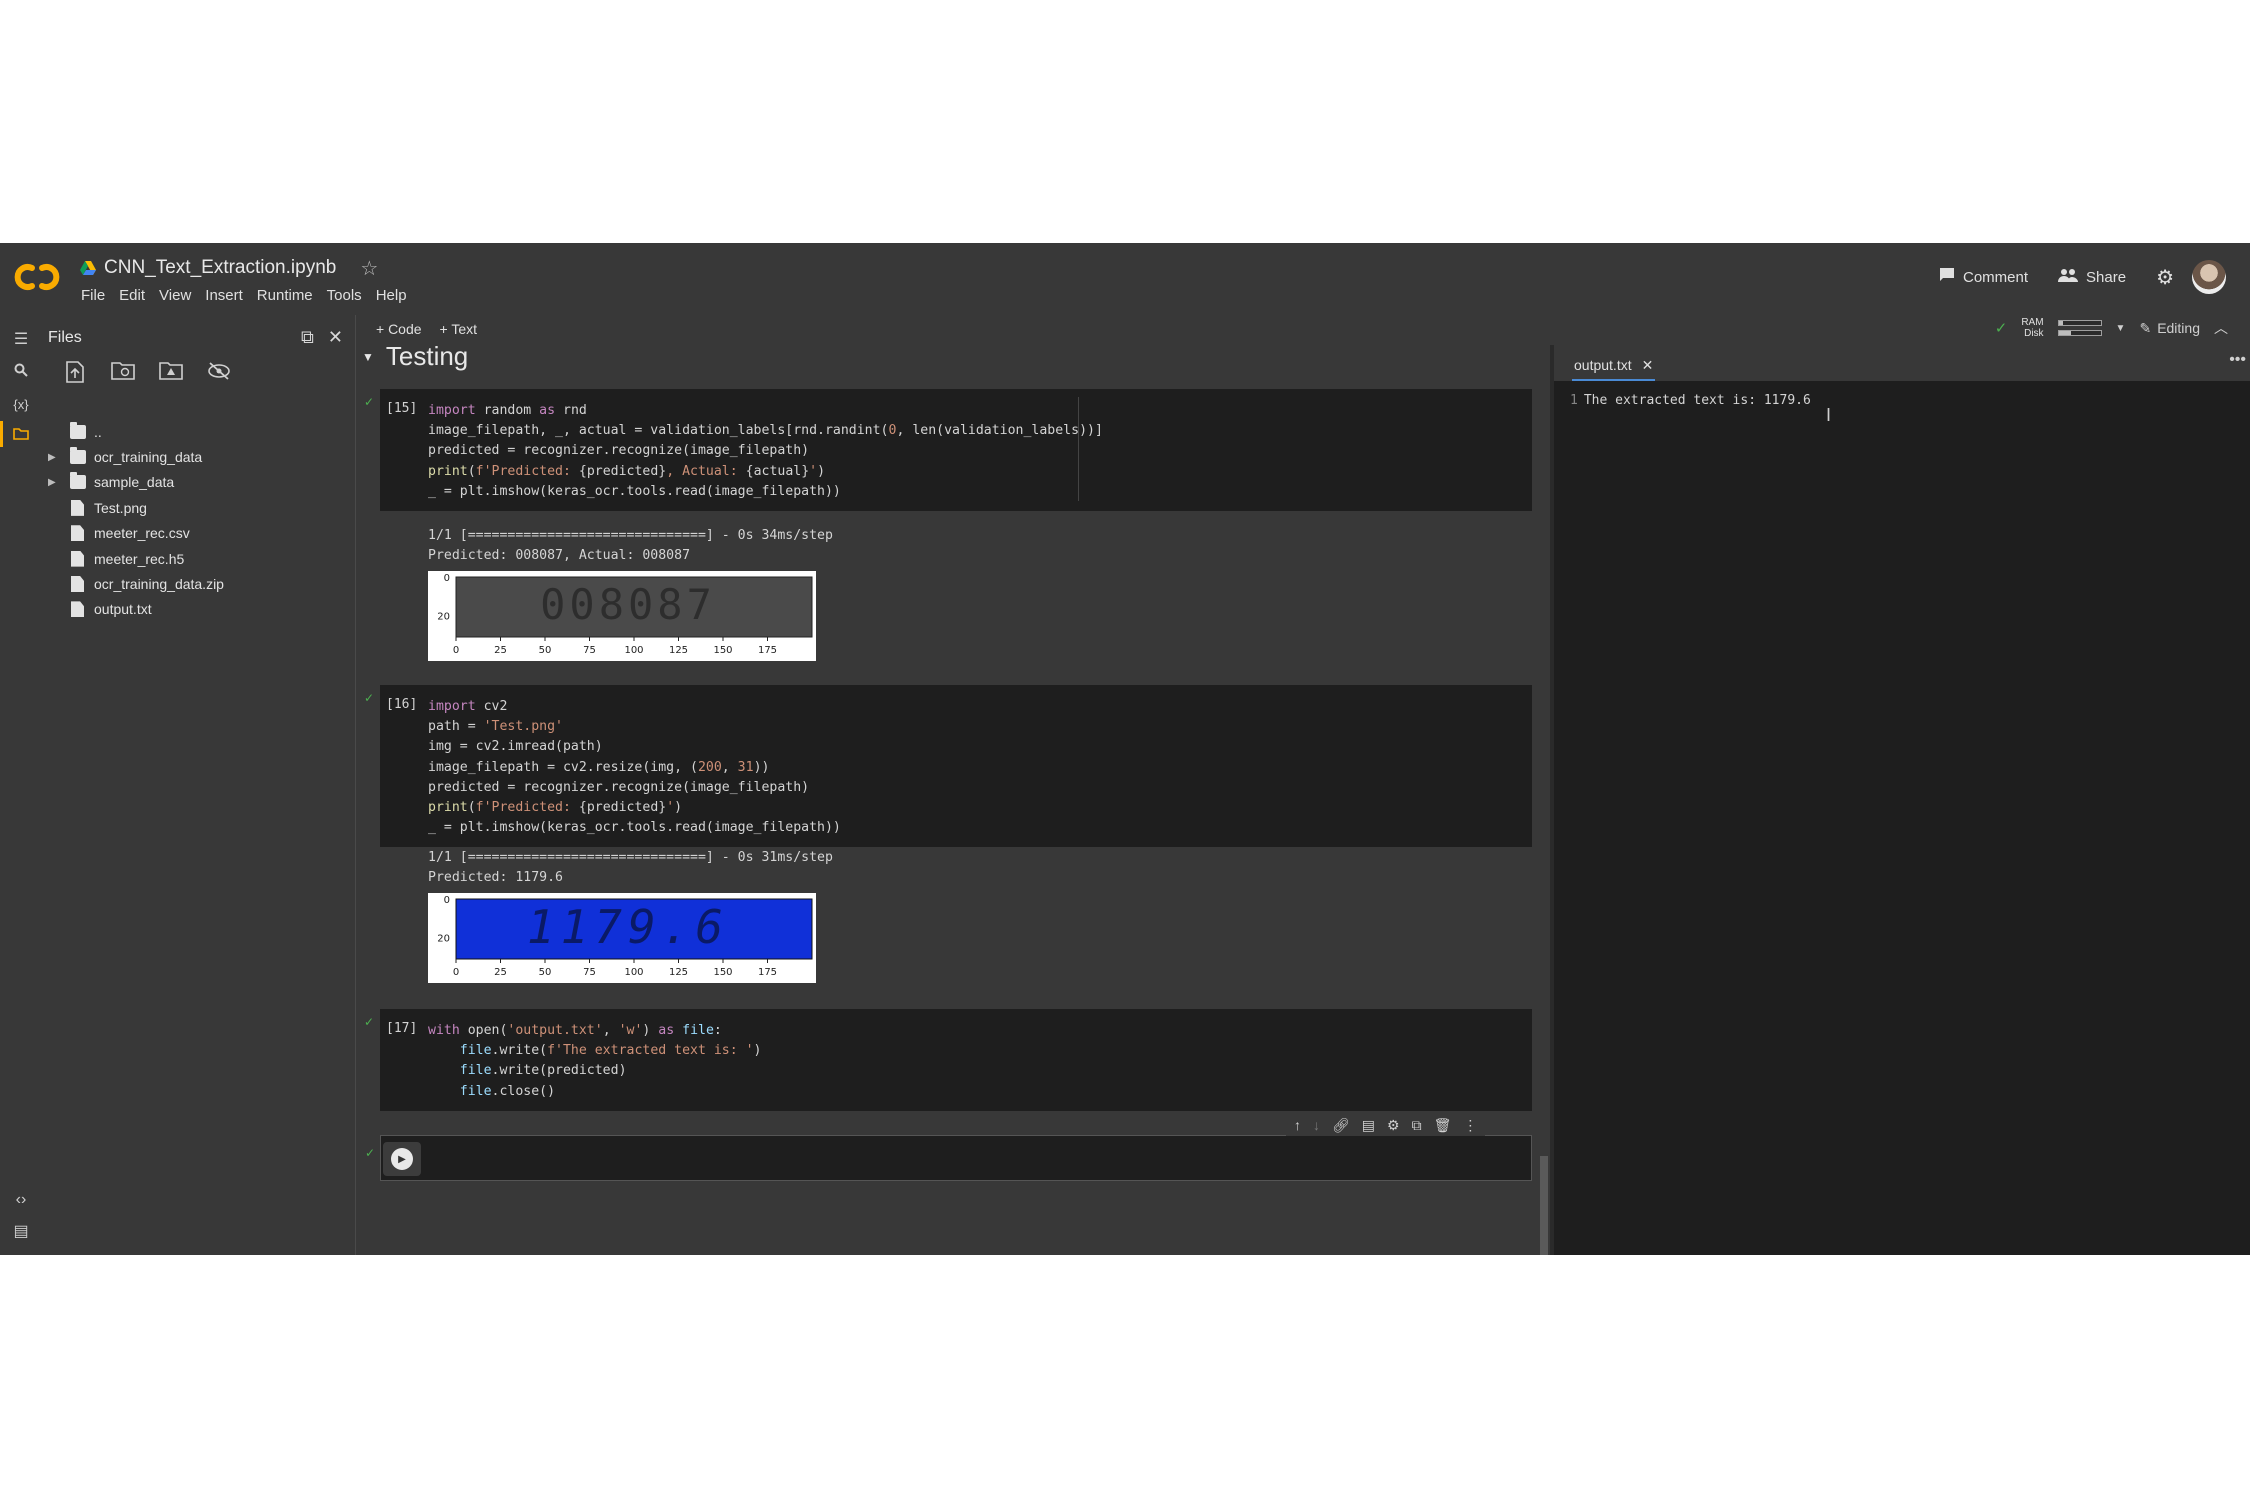 The width and height of the screenshot is (2250, 1500). What do you see at coordinates (443, 939) in the screenshot?
I see `y-tick-label: 20` at bounding box center [443, 939].